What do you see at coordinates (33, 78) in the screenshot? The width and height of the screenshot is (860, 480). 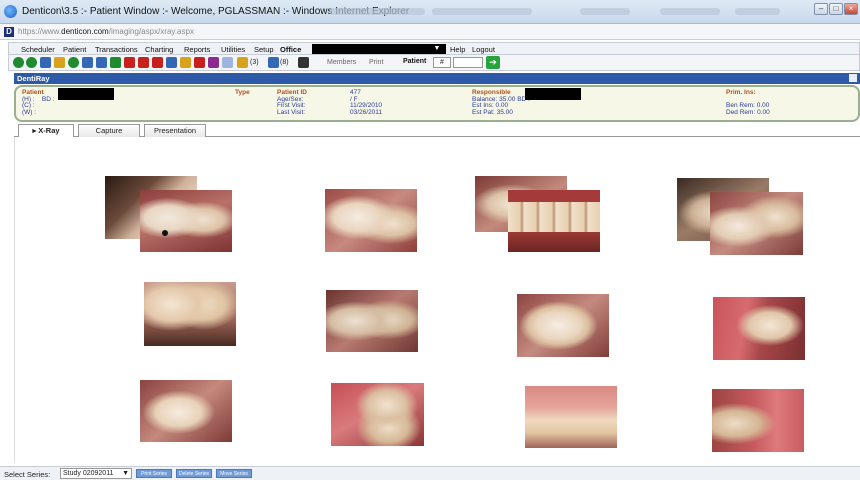 I see `module-title: DentiRay` at bounding box center [33, 78].